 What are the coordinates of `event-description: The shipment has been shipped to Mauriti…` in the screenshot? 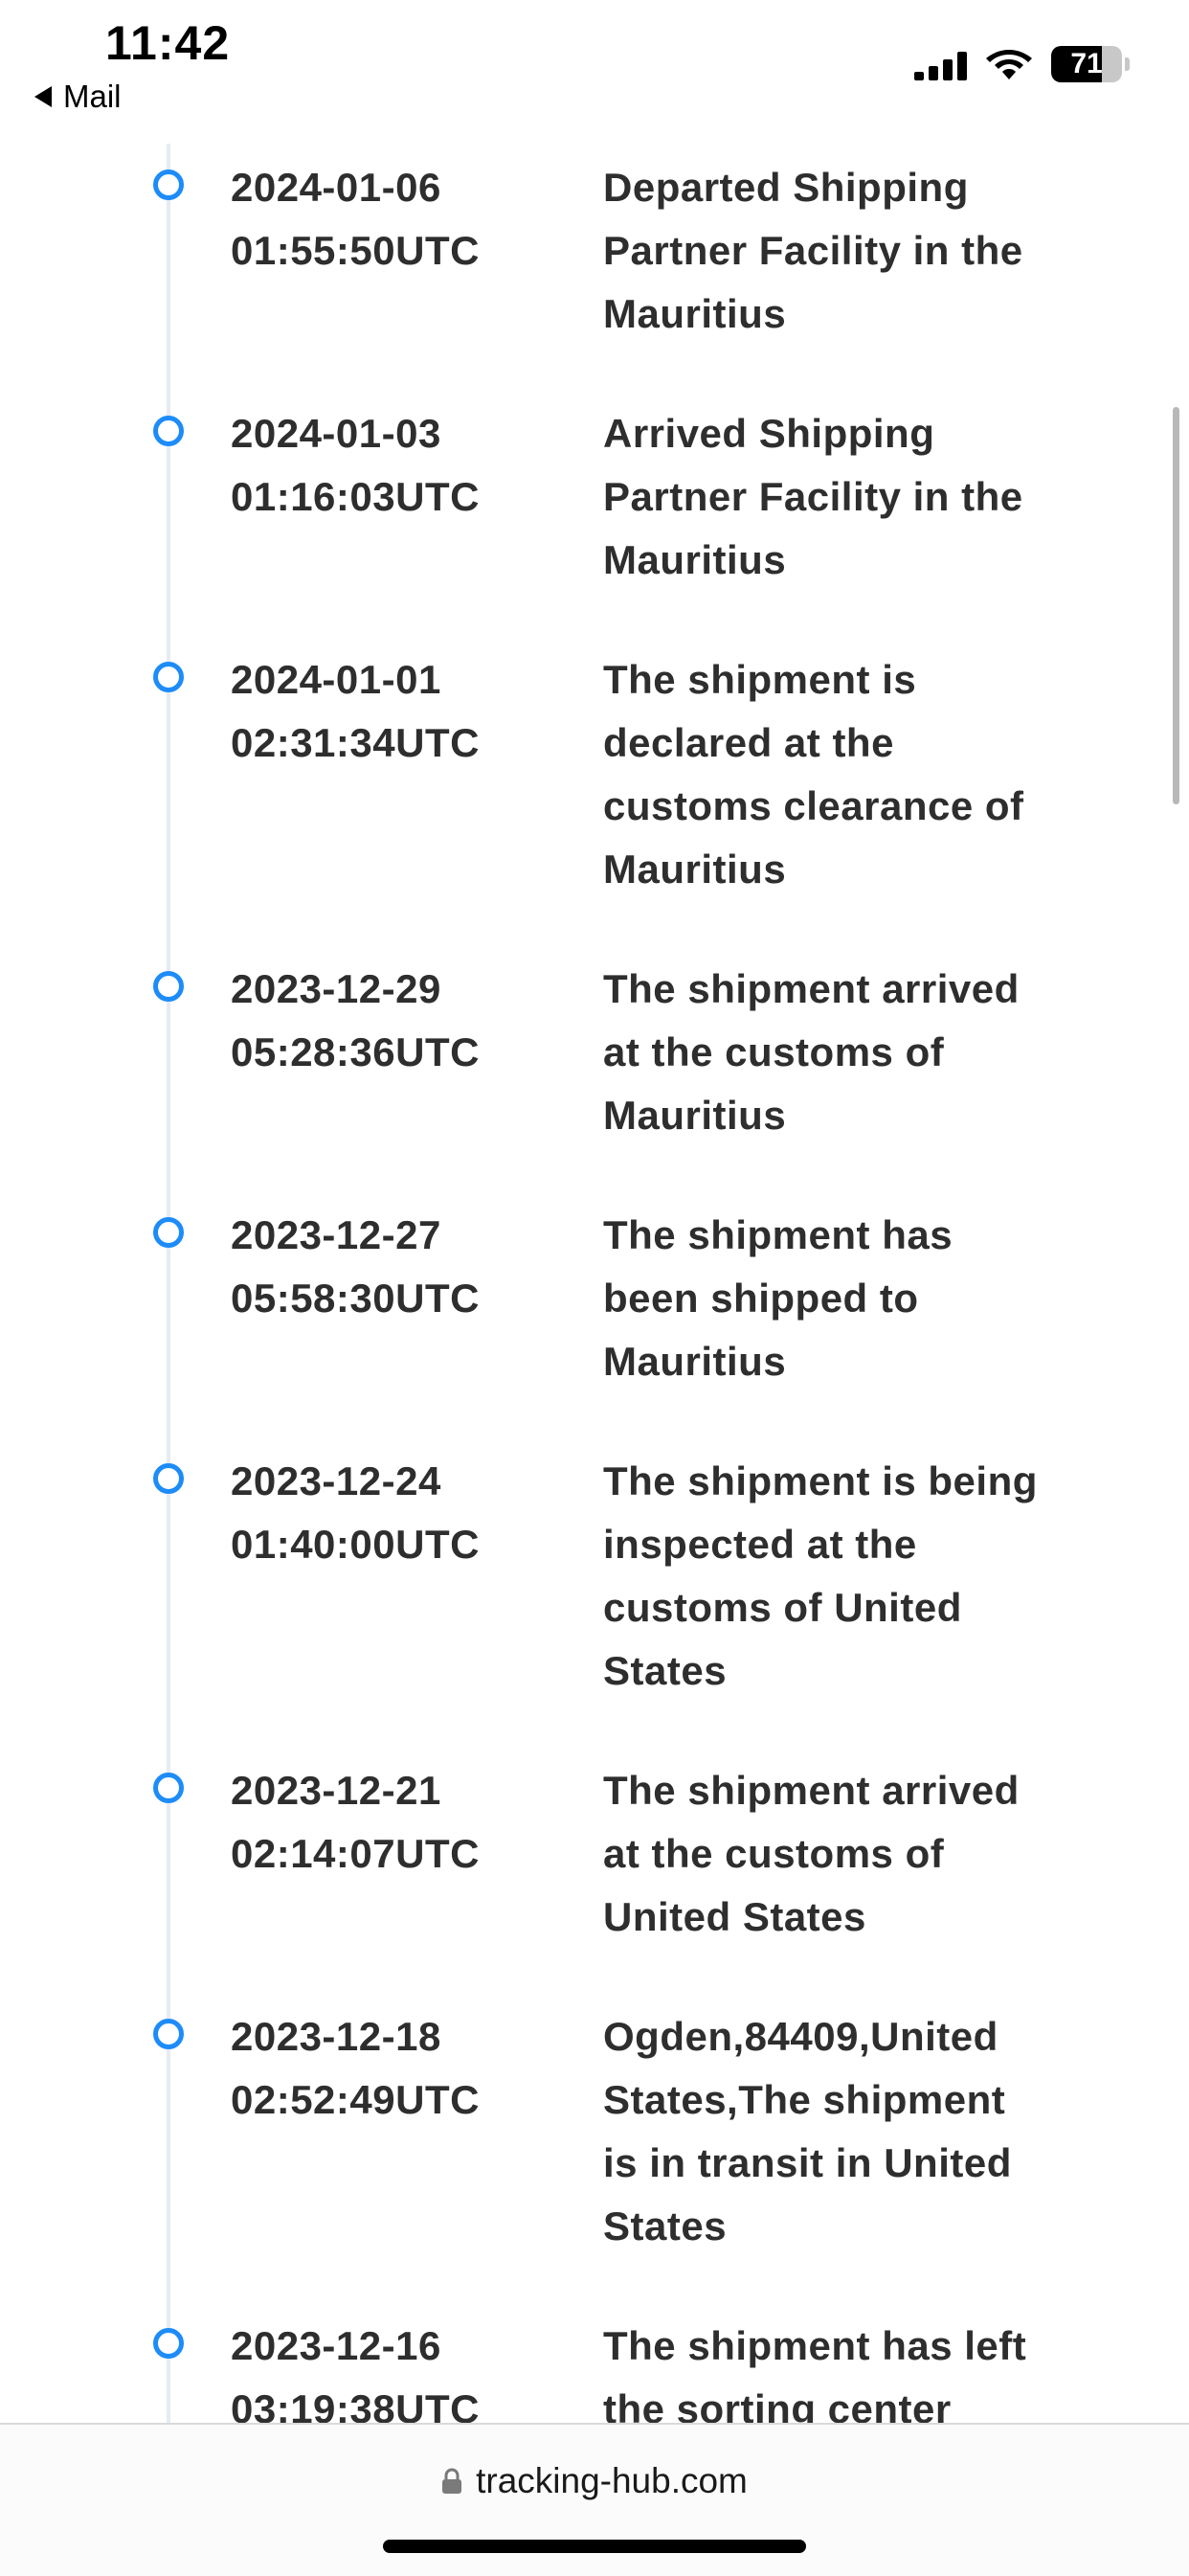 It's located at (778, 1298).